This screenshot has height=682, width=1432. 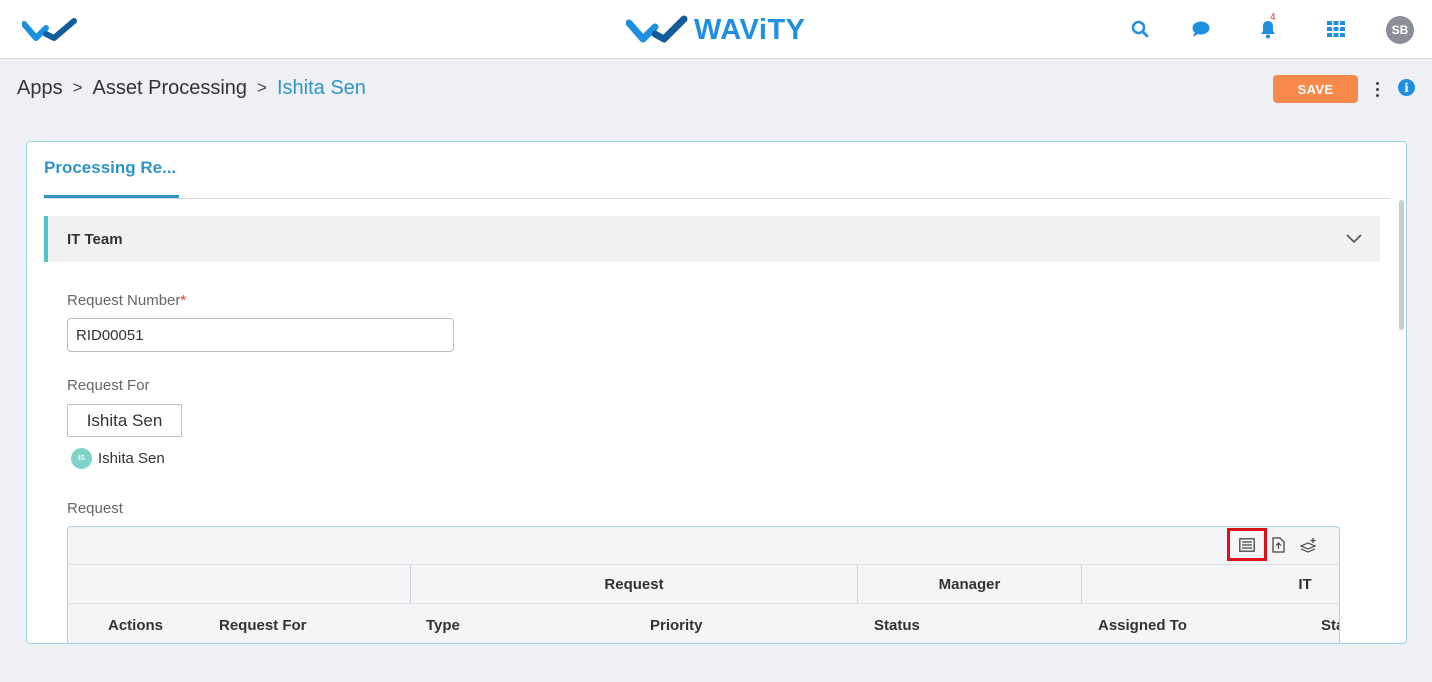 What do you see at coordinates (124, 420) in the screenshot?
I see `request-for-select-button: Ishita Sen` at bounding box center [124, 420].